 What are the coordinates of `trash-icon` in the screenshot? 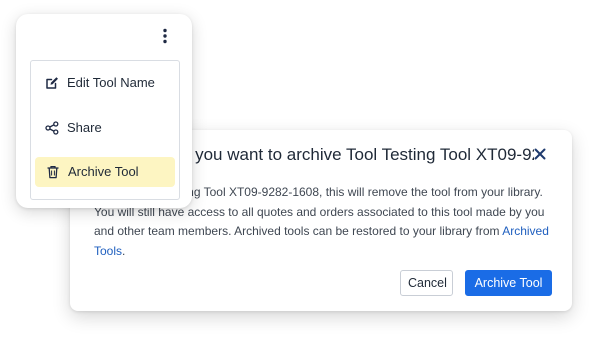 It's located at (53, 172).